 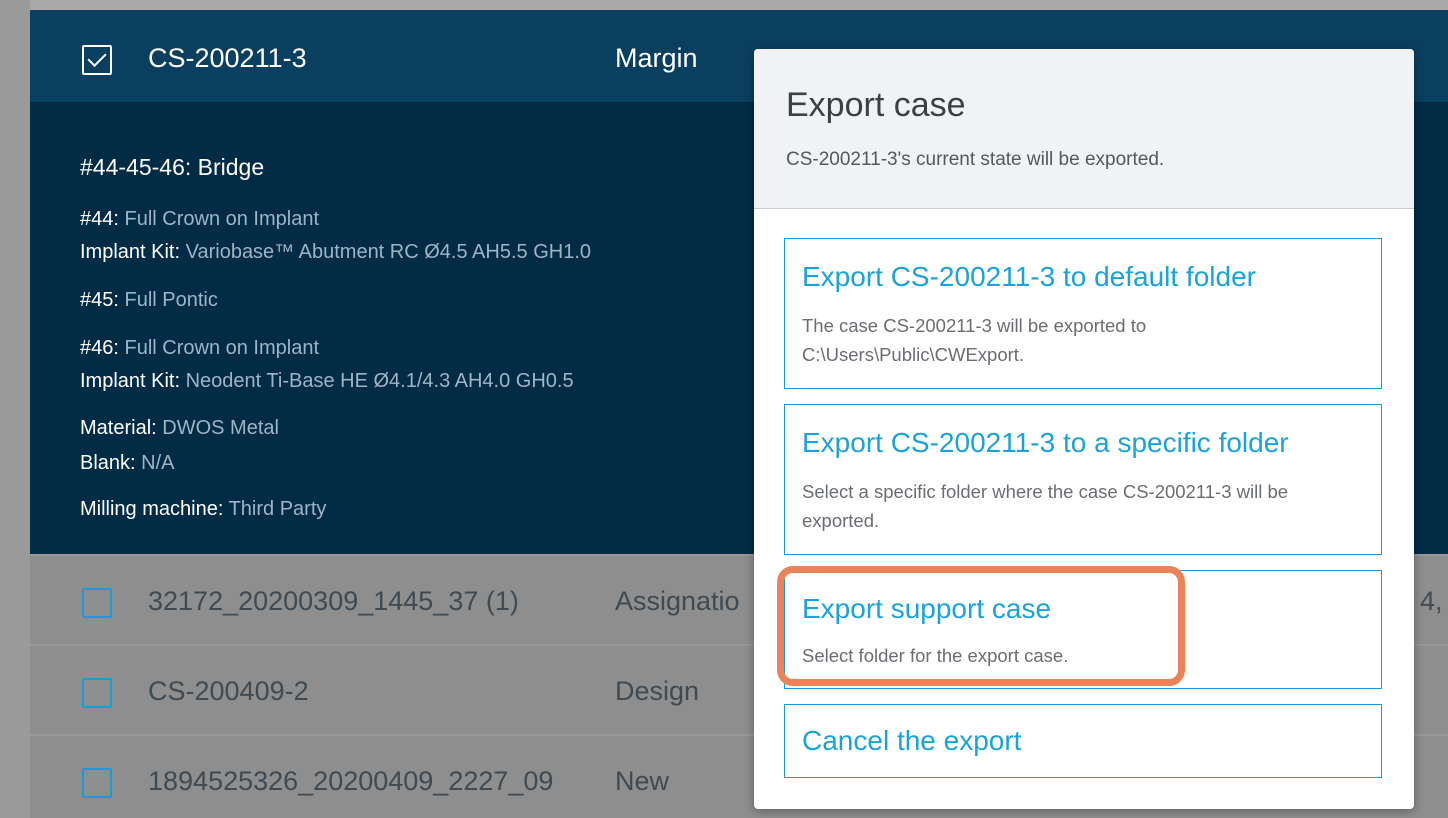 I want to click on detail-value: Full Pontic, so click(x=171, y=300).